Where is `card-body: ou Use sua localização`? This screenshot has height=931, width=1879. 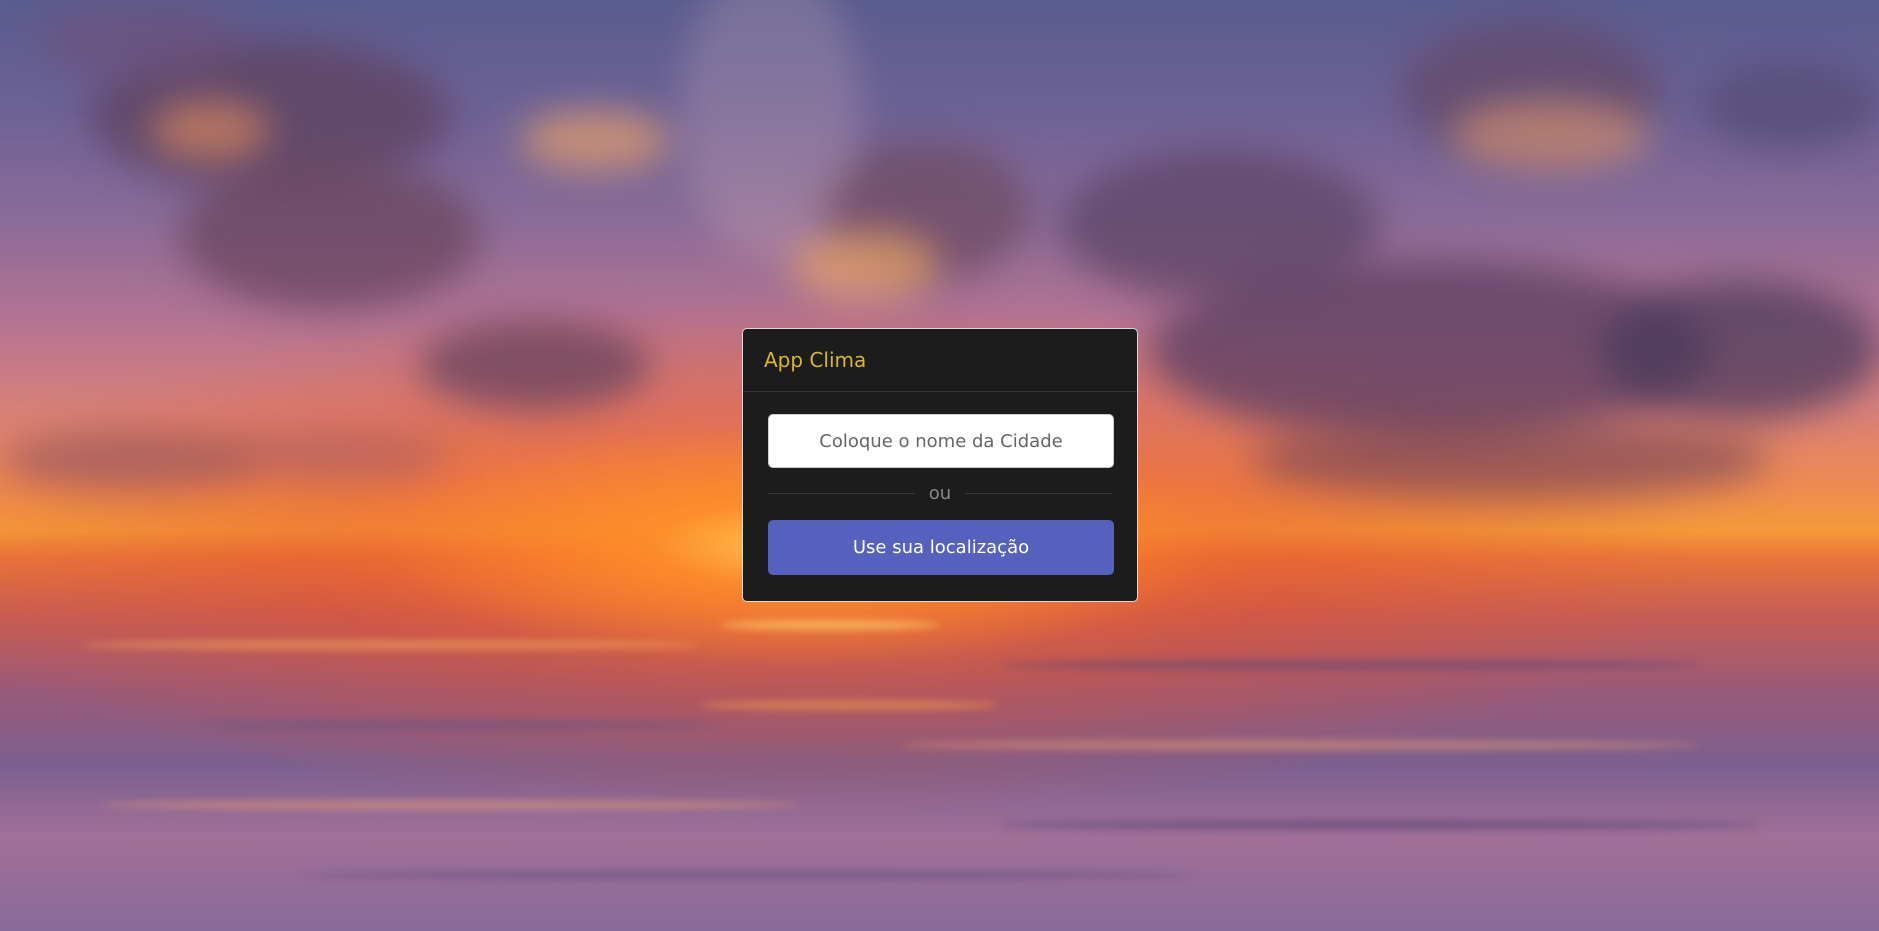 card-body: ou Use sua localização is located at coordinates (940, 483).